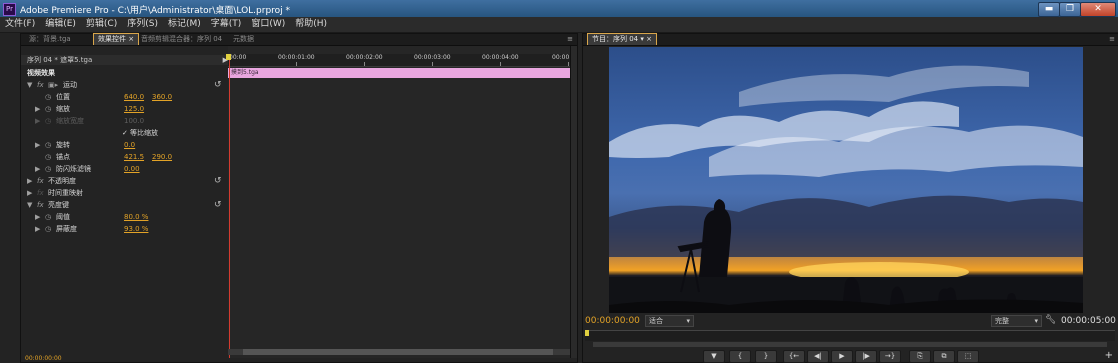 This screenshot has width=1118, height=363. Describe the element at coordinates (136, 217) in the screenshot. I see `threshold-value: 80.0 %` at that location.